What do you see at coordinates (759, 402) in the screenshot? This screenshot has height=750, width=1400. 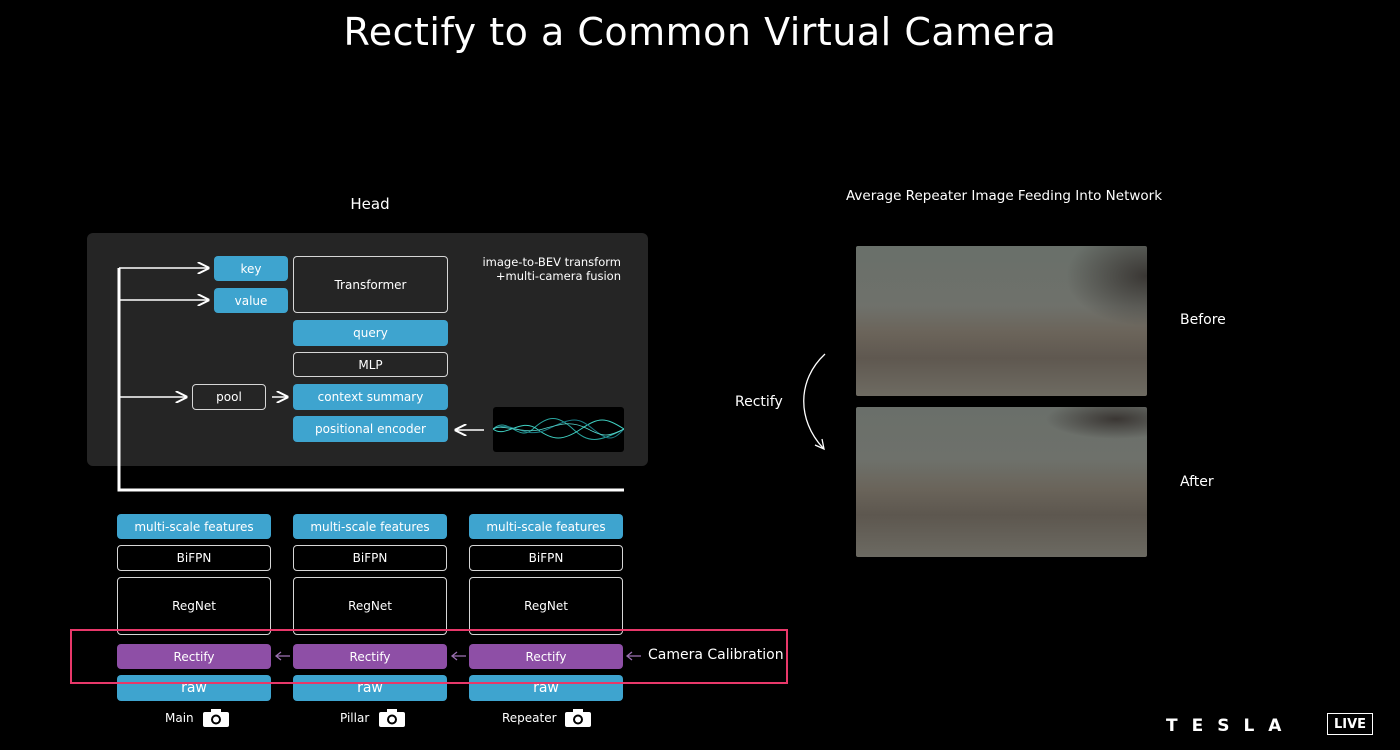 I see `rectify-label: Rectify` at bounding box center [759, 402].